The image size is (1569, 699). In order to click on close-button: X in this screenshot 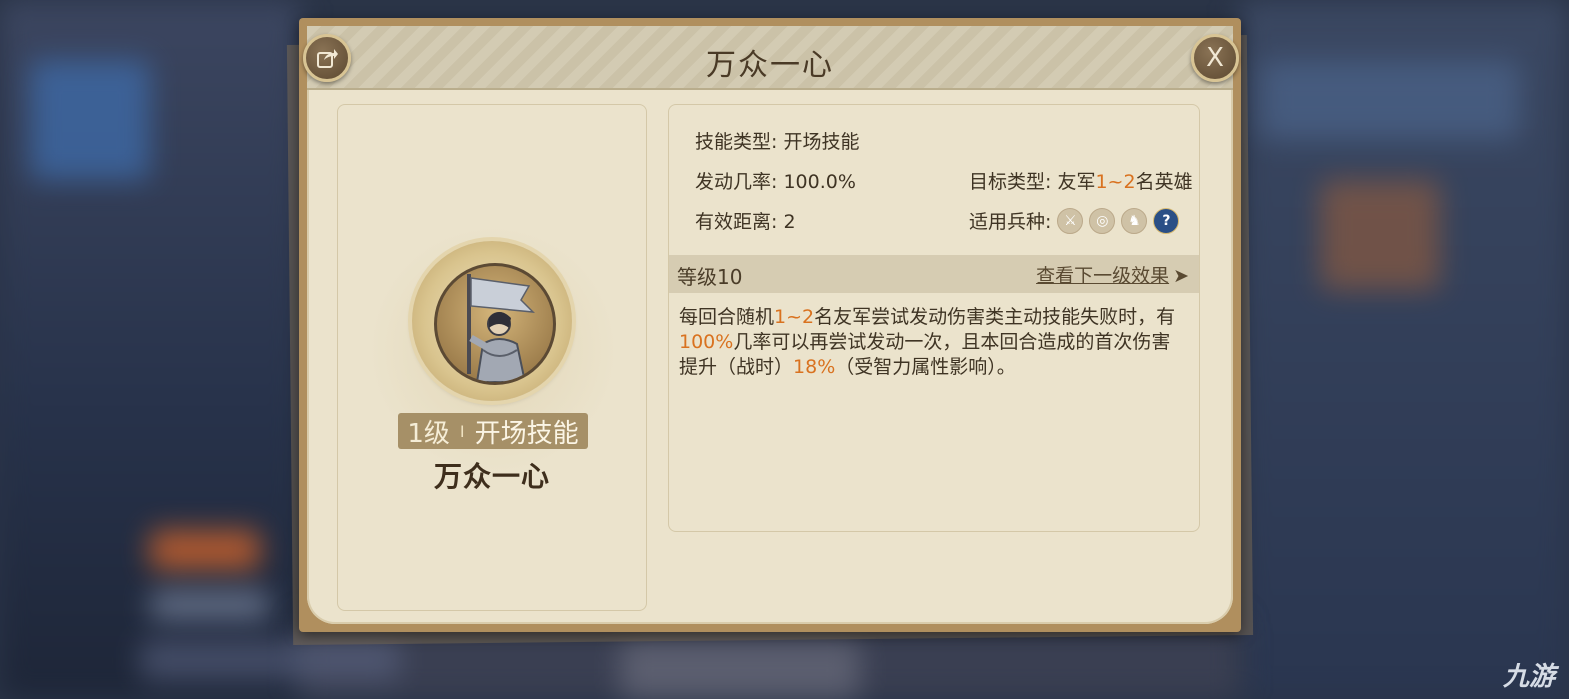, I will do `click(1215, 58)`.